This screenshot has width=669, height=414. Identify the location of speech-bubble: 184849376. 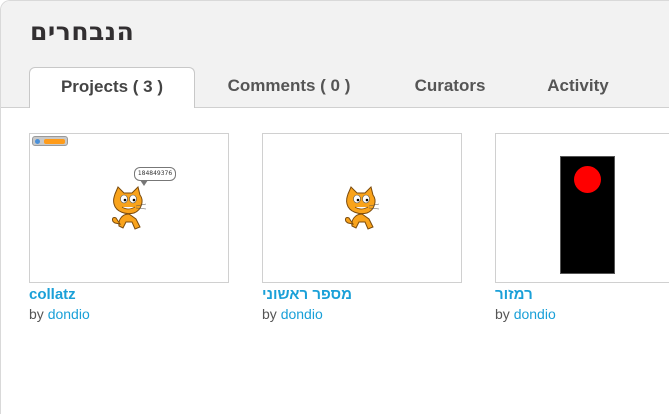
(155, 174).